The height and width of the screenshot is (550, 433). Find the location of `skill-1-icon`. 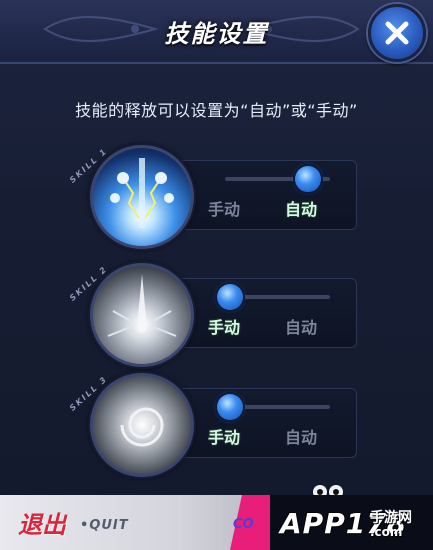

skill-1-icon is located at coordinates (142, 197).